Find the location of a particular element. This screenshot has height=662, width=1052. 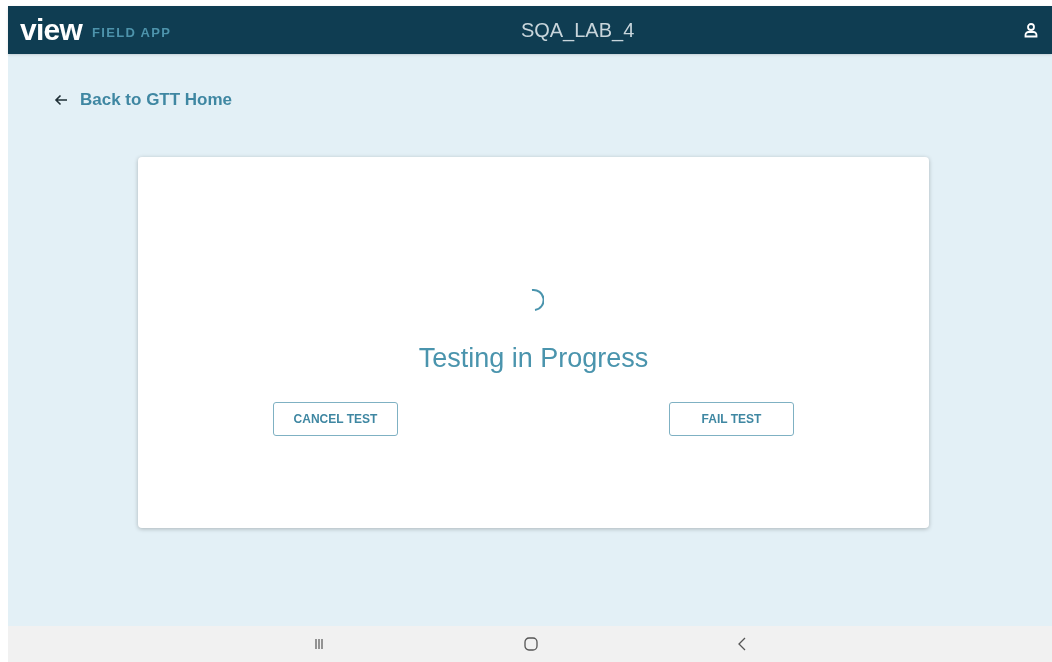

logo: view is located at coordinates (51, 30).